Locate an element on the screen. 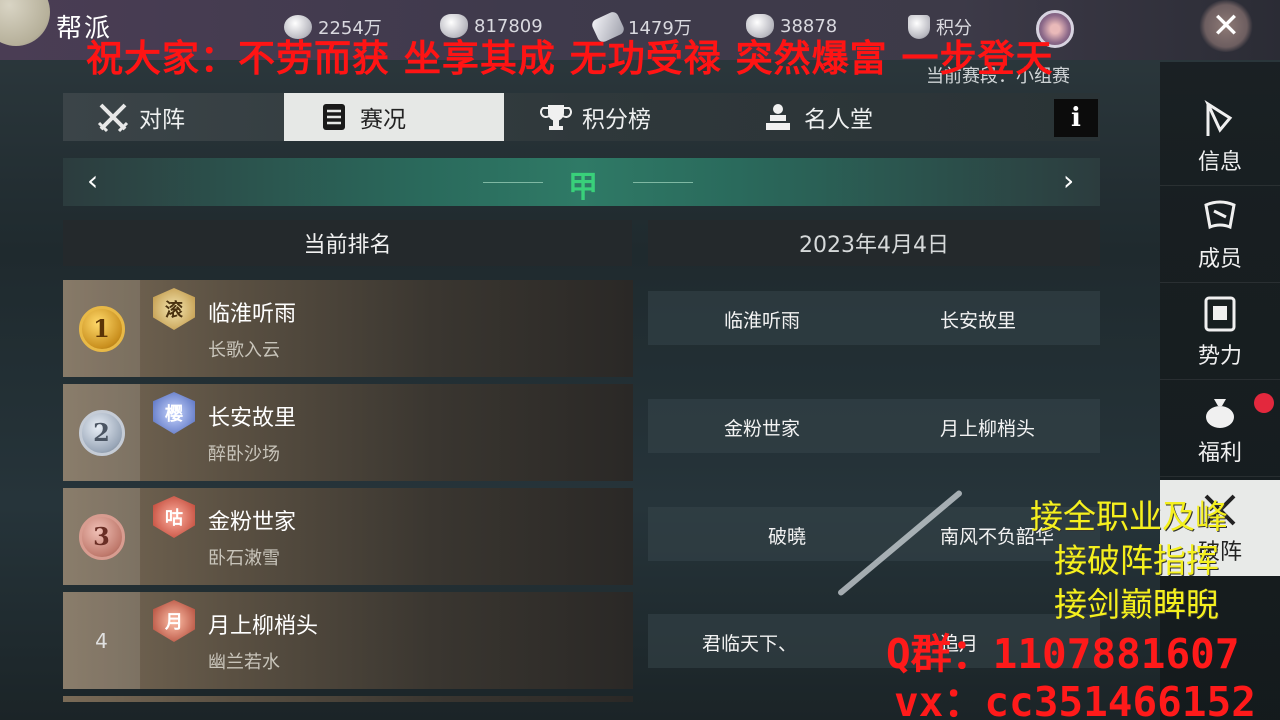 This screenshot has width=1280, height=720. money-bag-icon is located at coordinates (1220, 413).